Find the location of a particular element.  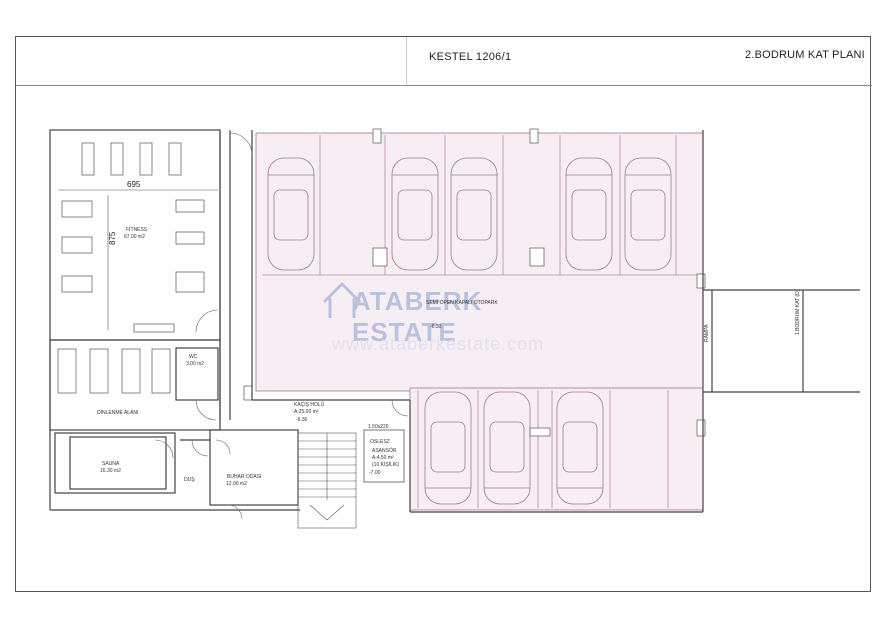

lounge-name: DİNLENME ALANI is located at coordinates (118, 413).